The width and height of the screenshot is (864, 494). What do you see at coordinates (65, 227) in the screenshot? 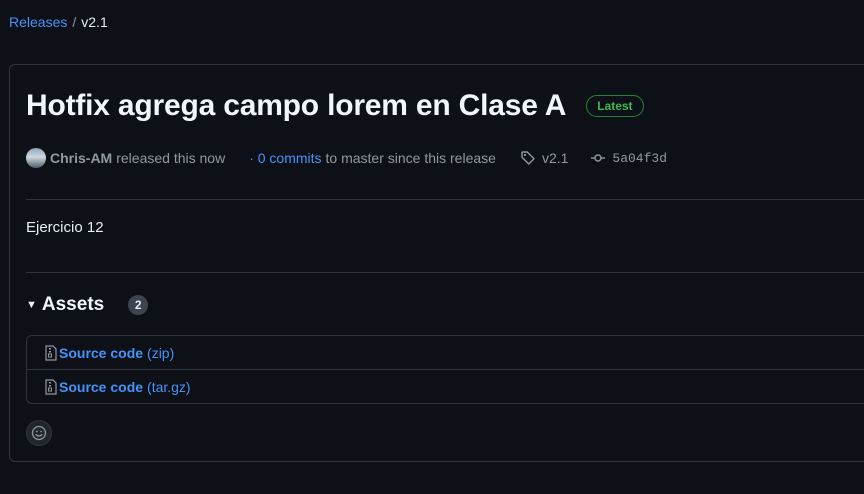
I see `release-notes: Ejercicio 12` at bounding box center [65, 227].